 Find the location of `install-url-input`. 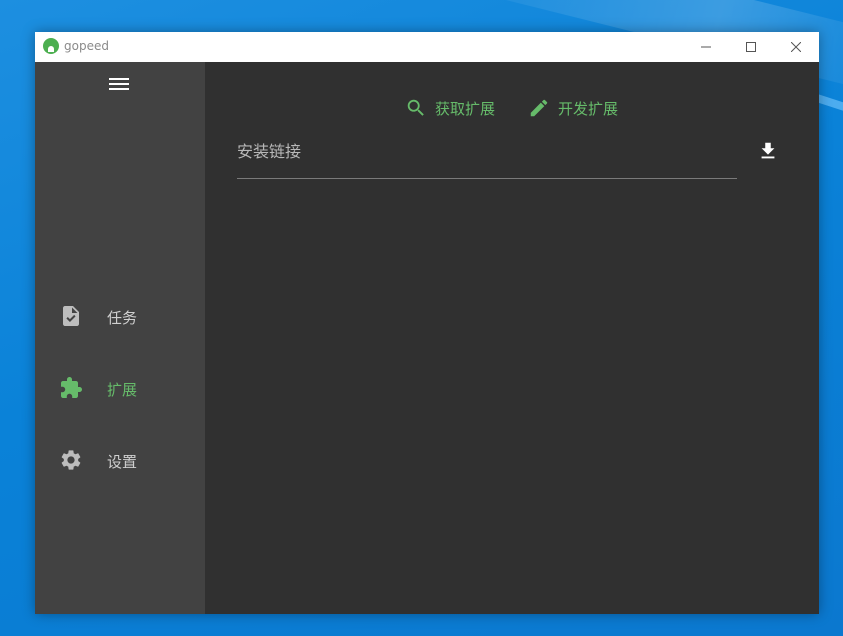

install-url-input is located at coordinates (487, 151).